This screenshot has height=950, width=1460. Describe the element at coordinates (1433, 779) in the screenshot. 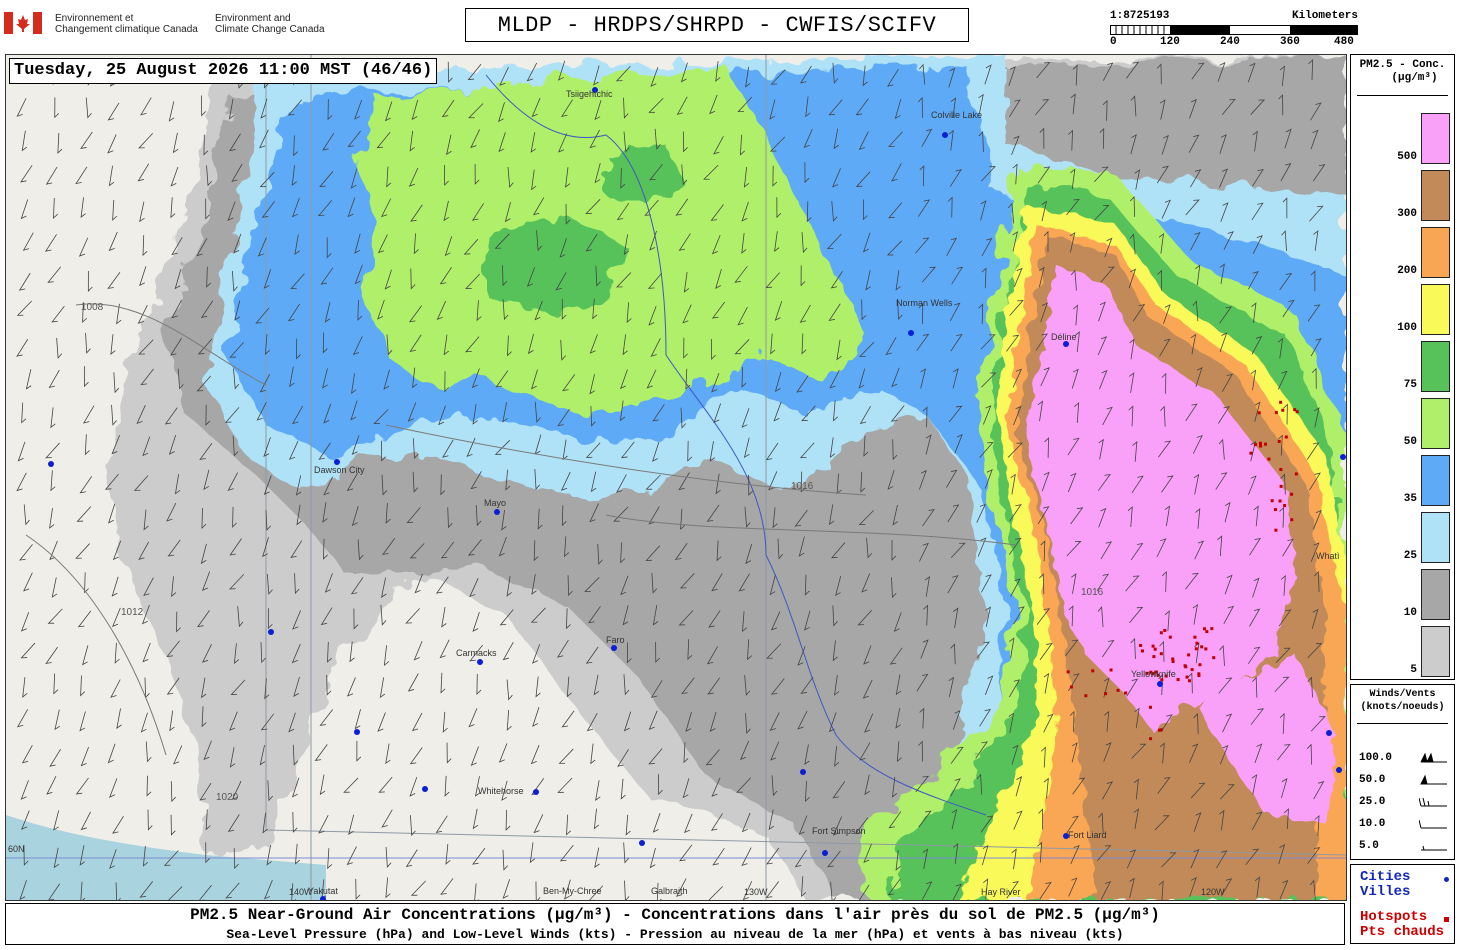

I see `wind-barb-50-icon` at that location.